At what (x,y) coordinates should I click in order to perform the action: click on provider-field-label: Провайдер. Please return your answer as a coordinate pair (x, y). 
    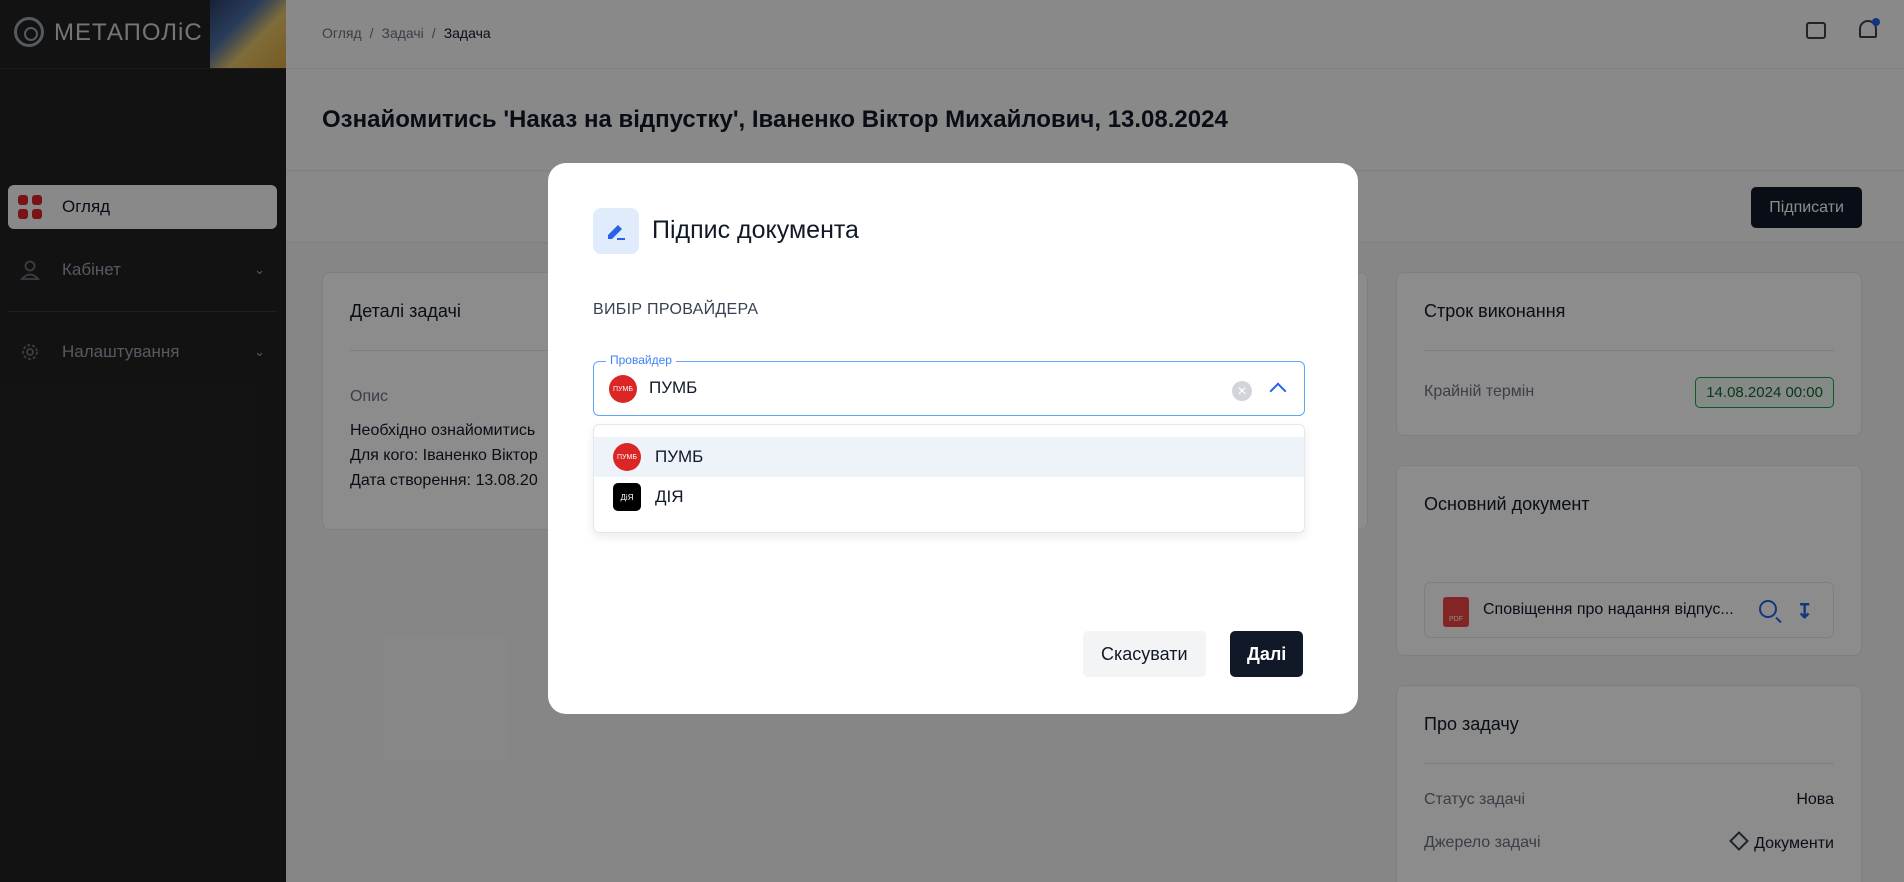
    Looking at the image, I should click on (641, 360).